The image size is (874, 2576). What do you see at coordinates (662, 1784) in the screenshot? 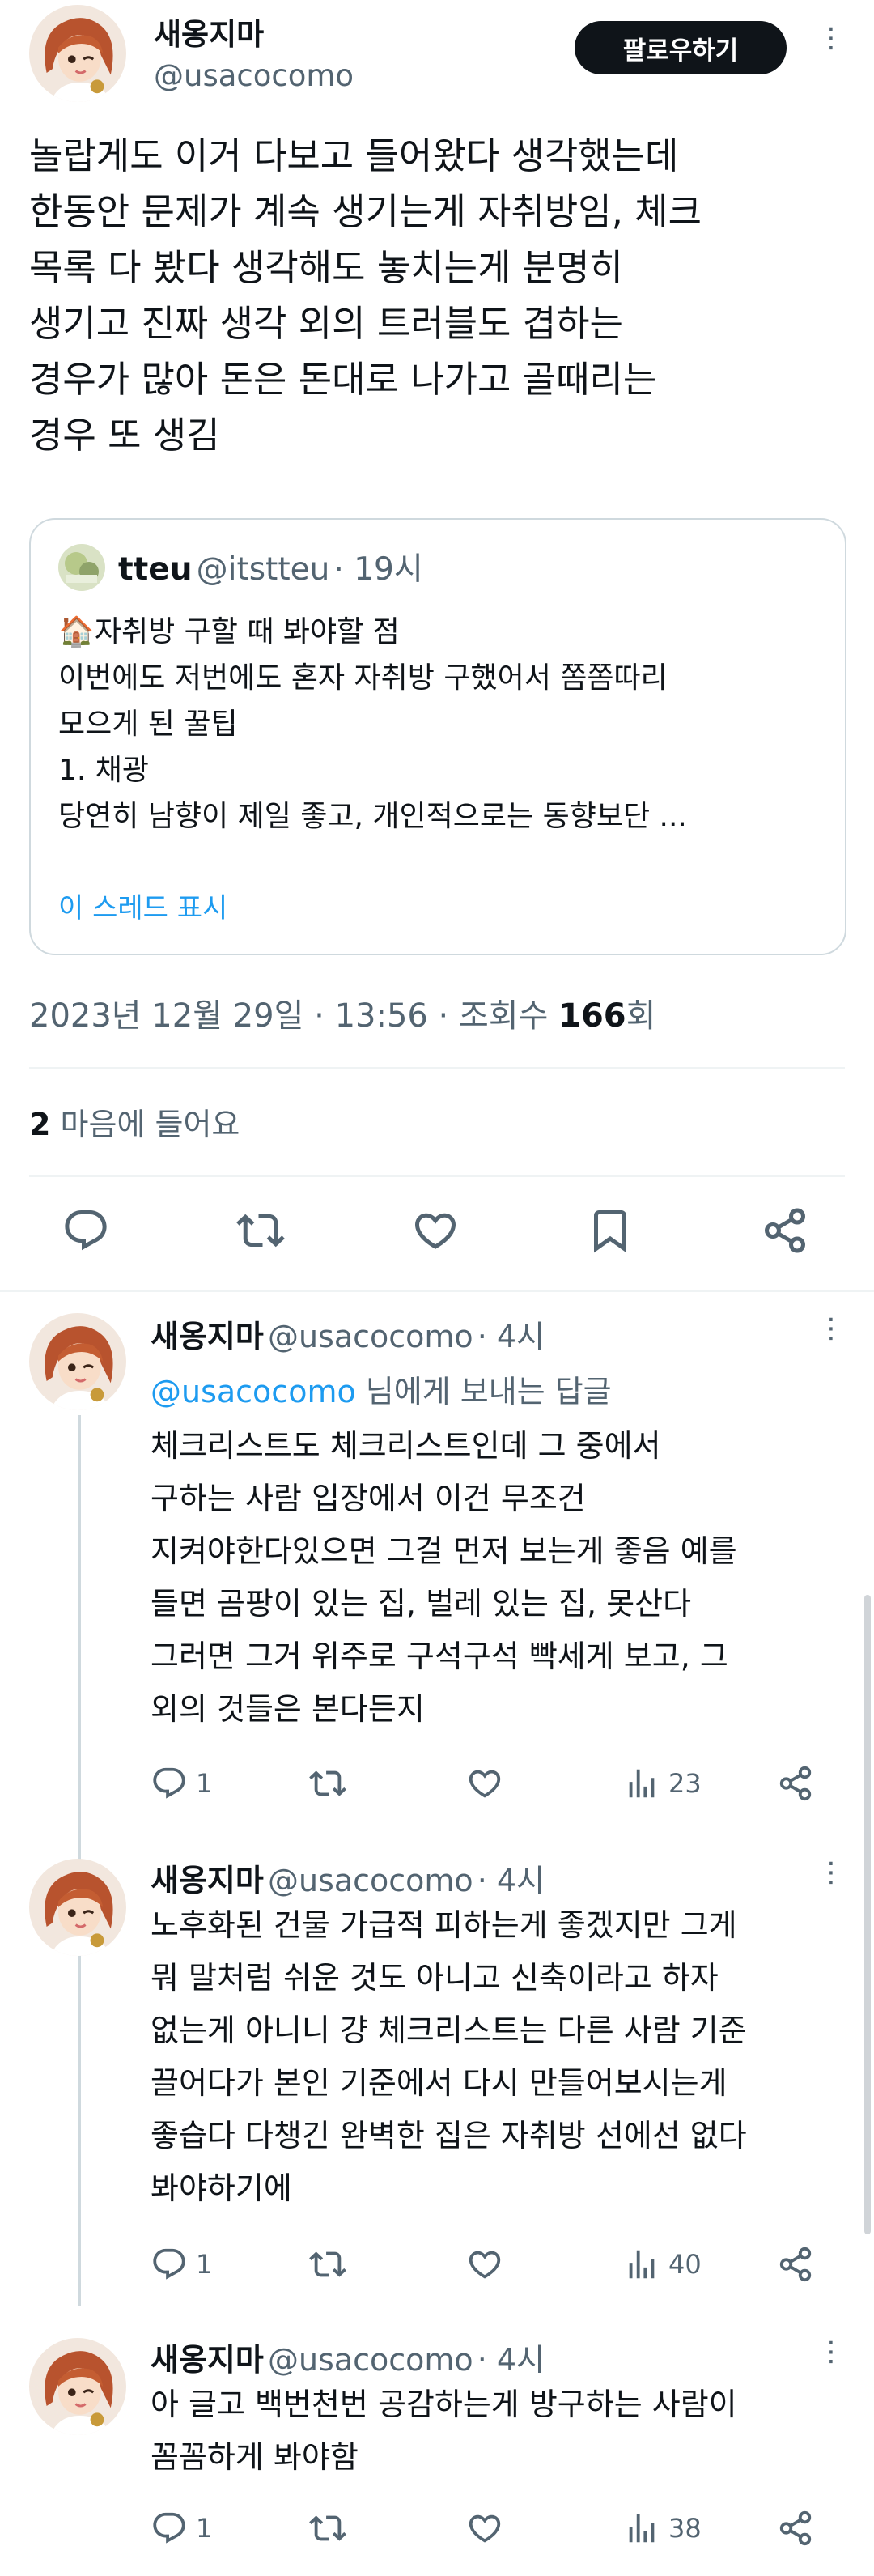
I see `views-button: 23` at bounding box center [662, 1784].